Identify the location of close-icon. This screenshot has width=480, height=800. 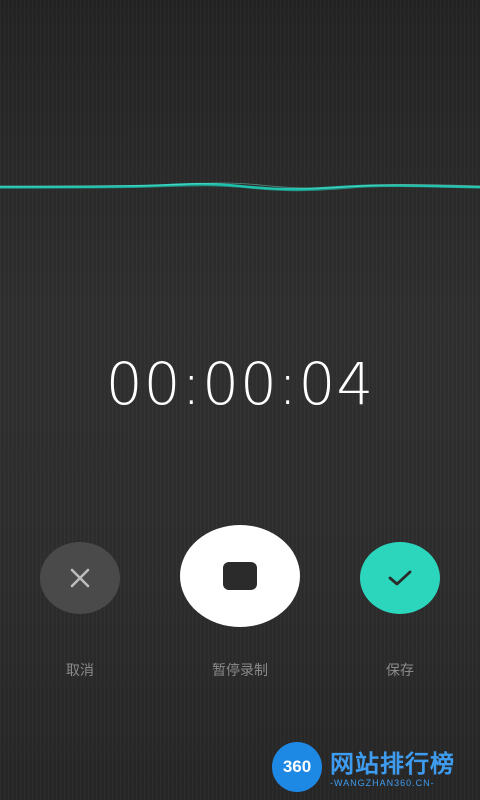
(80, 578).